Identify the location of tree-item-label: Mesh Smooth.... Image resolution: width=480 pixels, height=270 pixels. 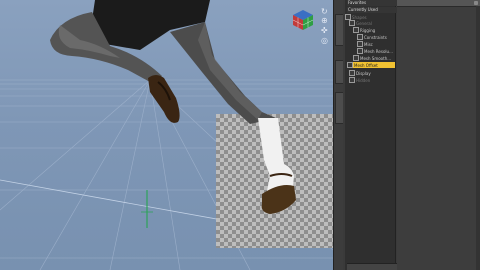
(376, 58).